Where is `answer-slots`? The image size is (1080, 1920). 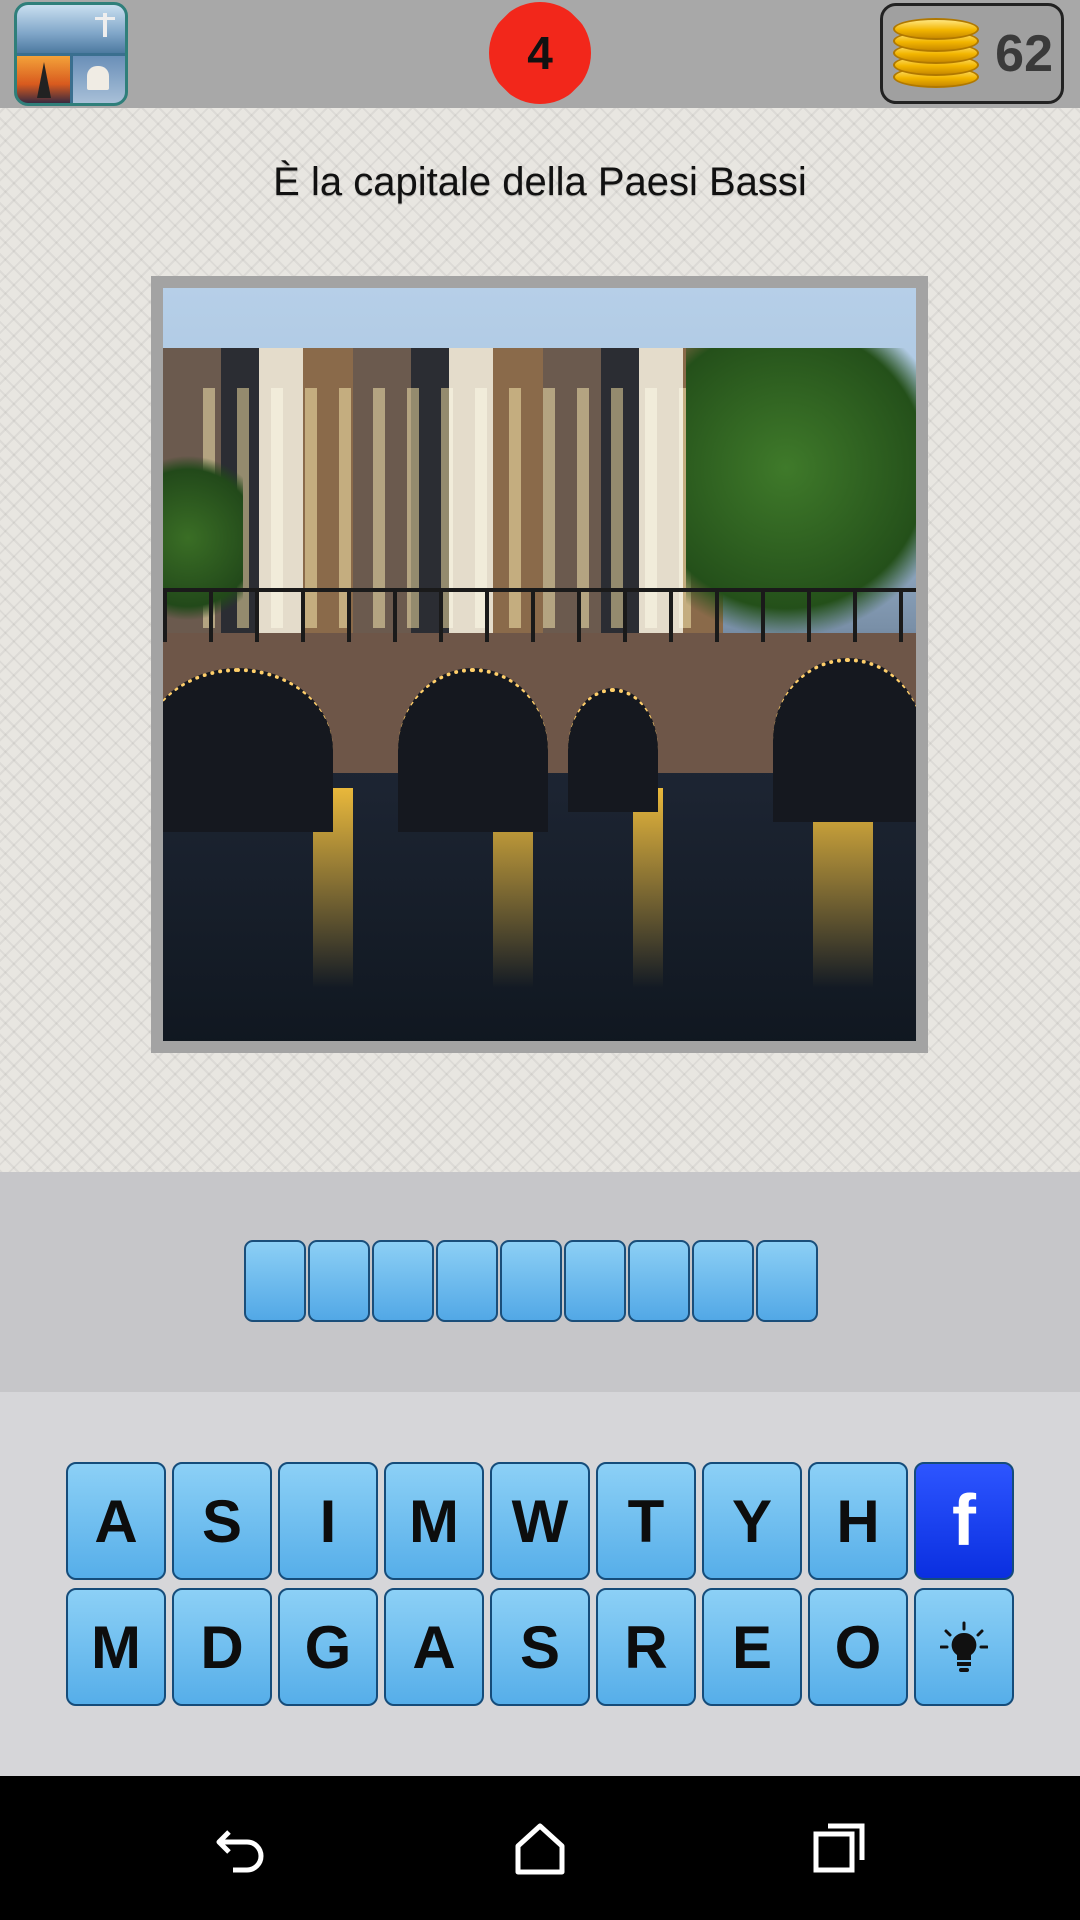
answer-slots is located at coordinates (531, 1281).